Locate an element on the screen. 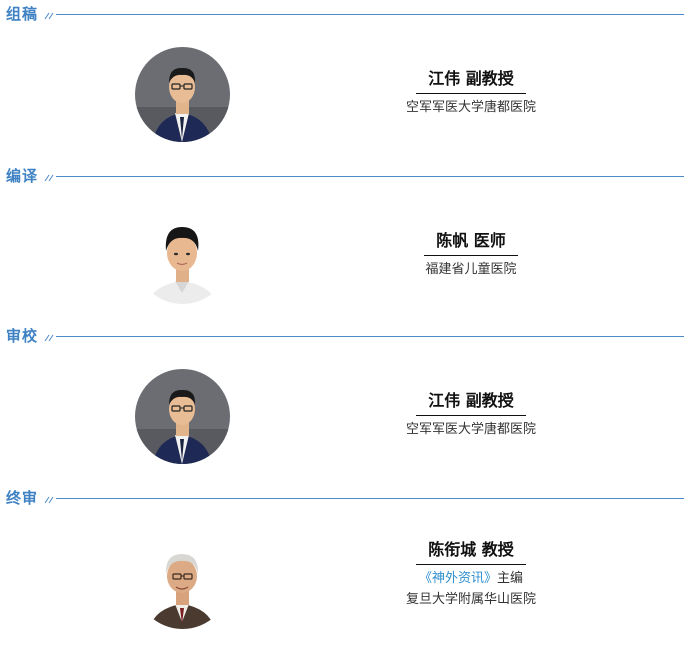 The height and width of the screenshot is (645, 692). section-header: 编译 is located at coordinates (346, 175).